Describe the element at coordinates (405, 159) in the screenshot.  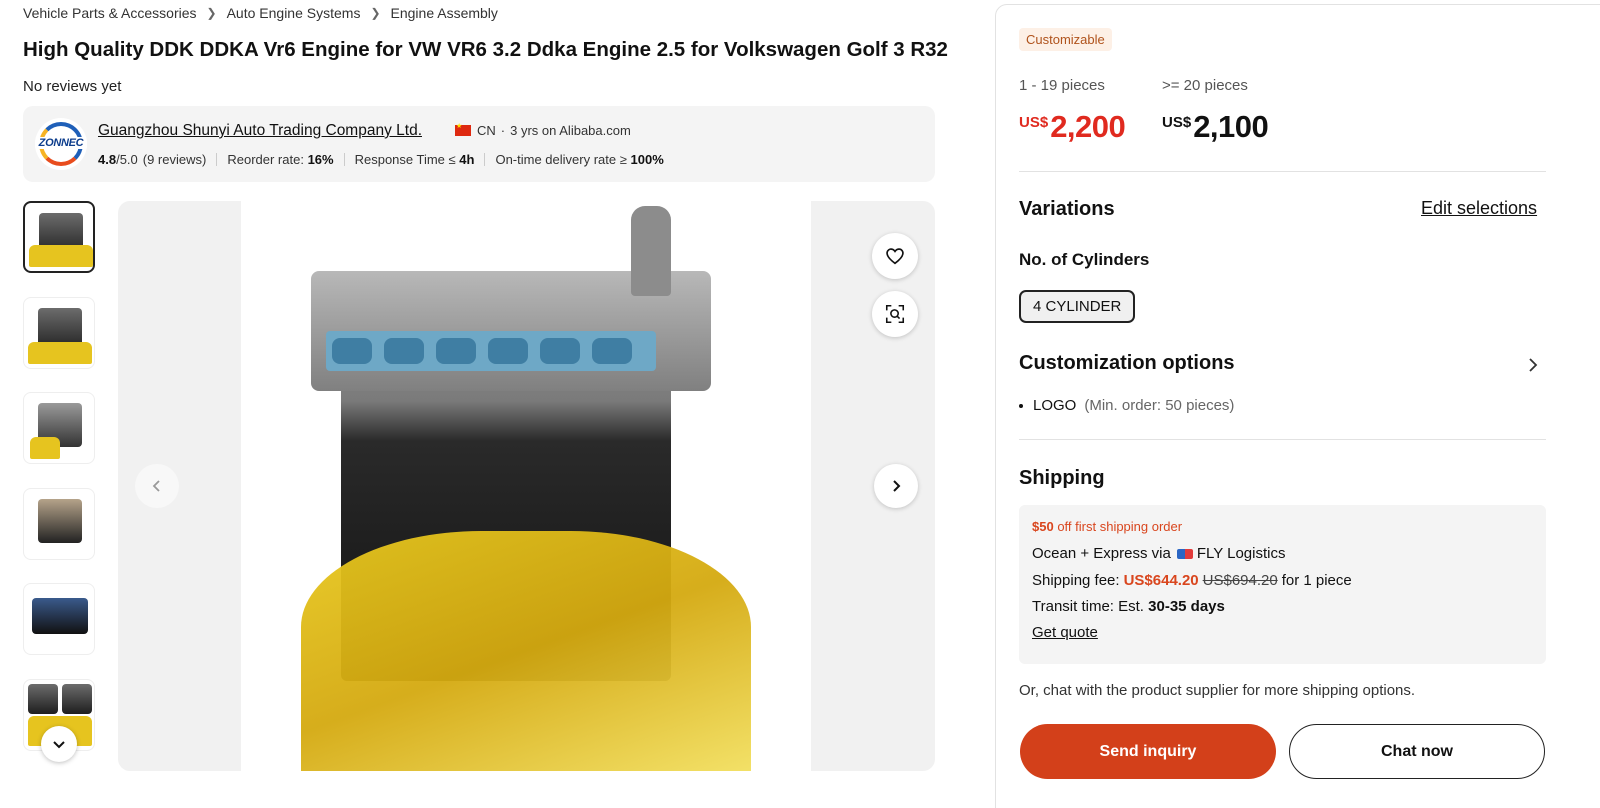
I see `response-label: Response Time ≤` at that location.